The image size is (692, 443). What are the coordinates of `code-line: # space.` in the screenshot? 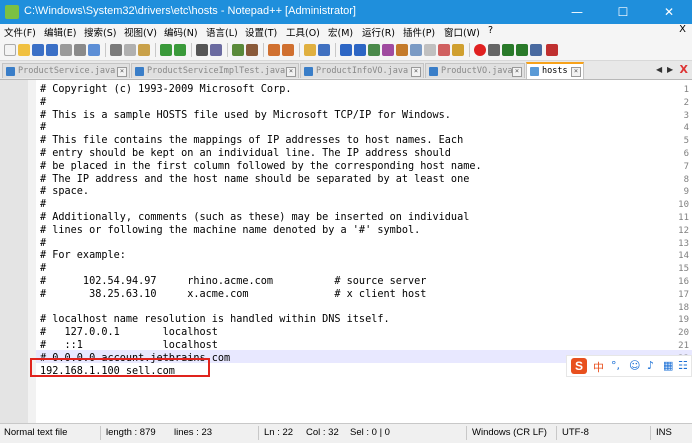 It's located at (64, 191).